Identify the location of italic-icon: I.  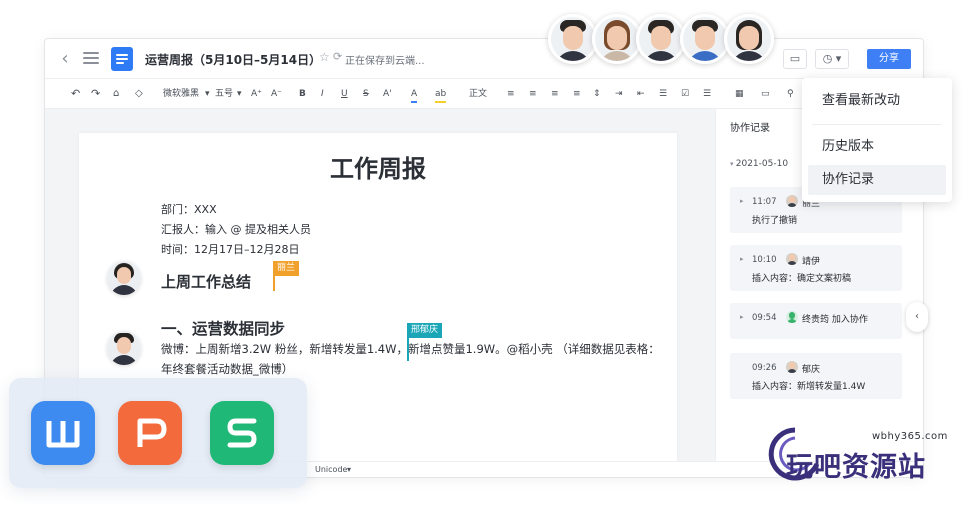
(322, 94).